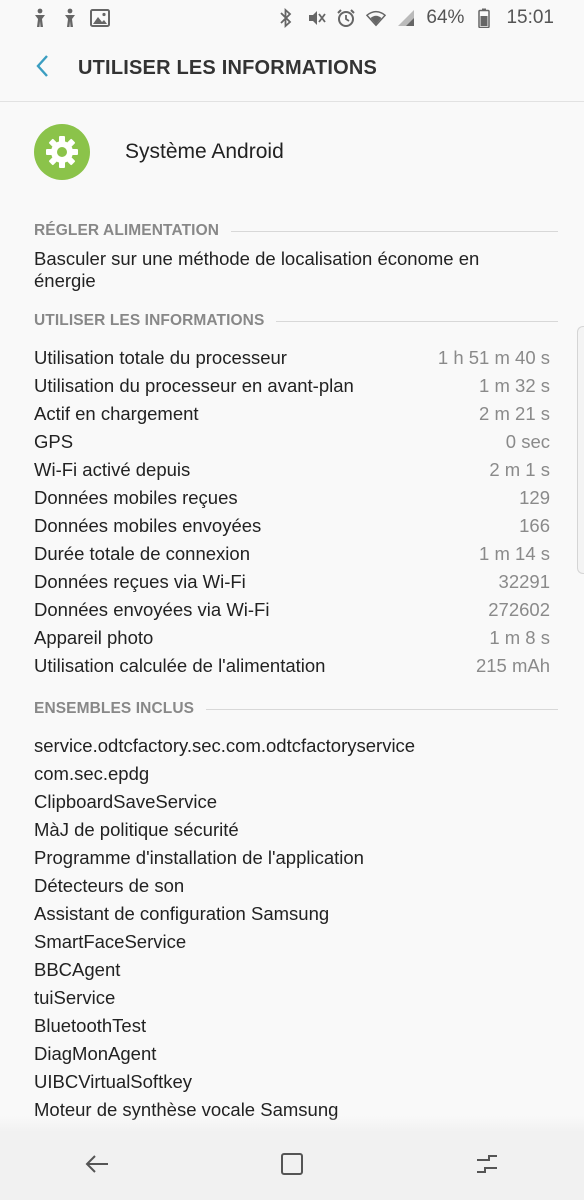  Describe the element at coordinates (109, 885) in the screenshot. I see `package-item: Détecteurs de son` at that location.